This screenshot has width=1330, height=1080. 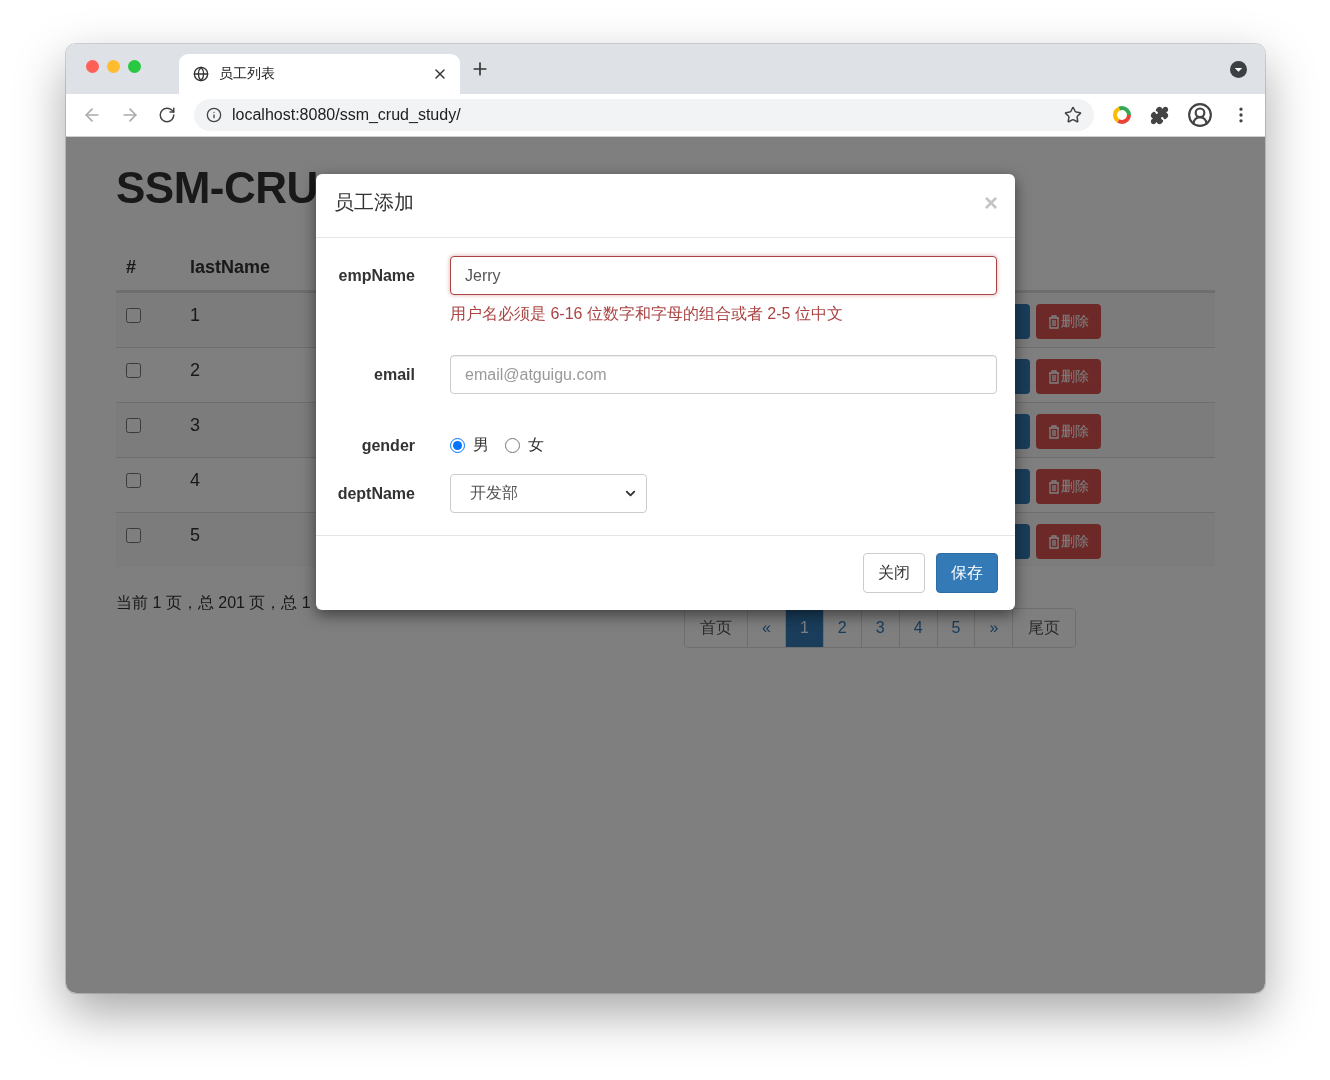 What do you see at coordinates (195, 315) in the screenshot?
I see `table-cell: 1` at bounding box center [195, 315].